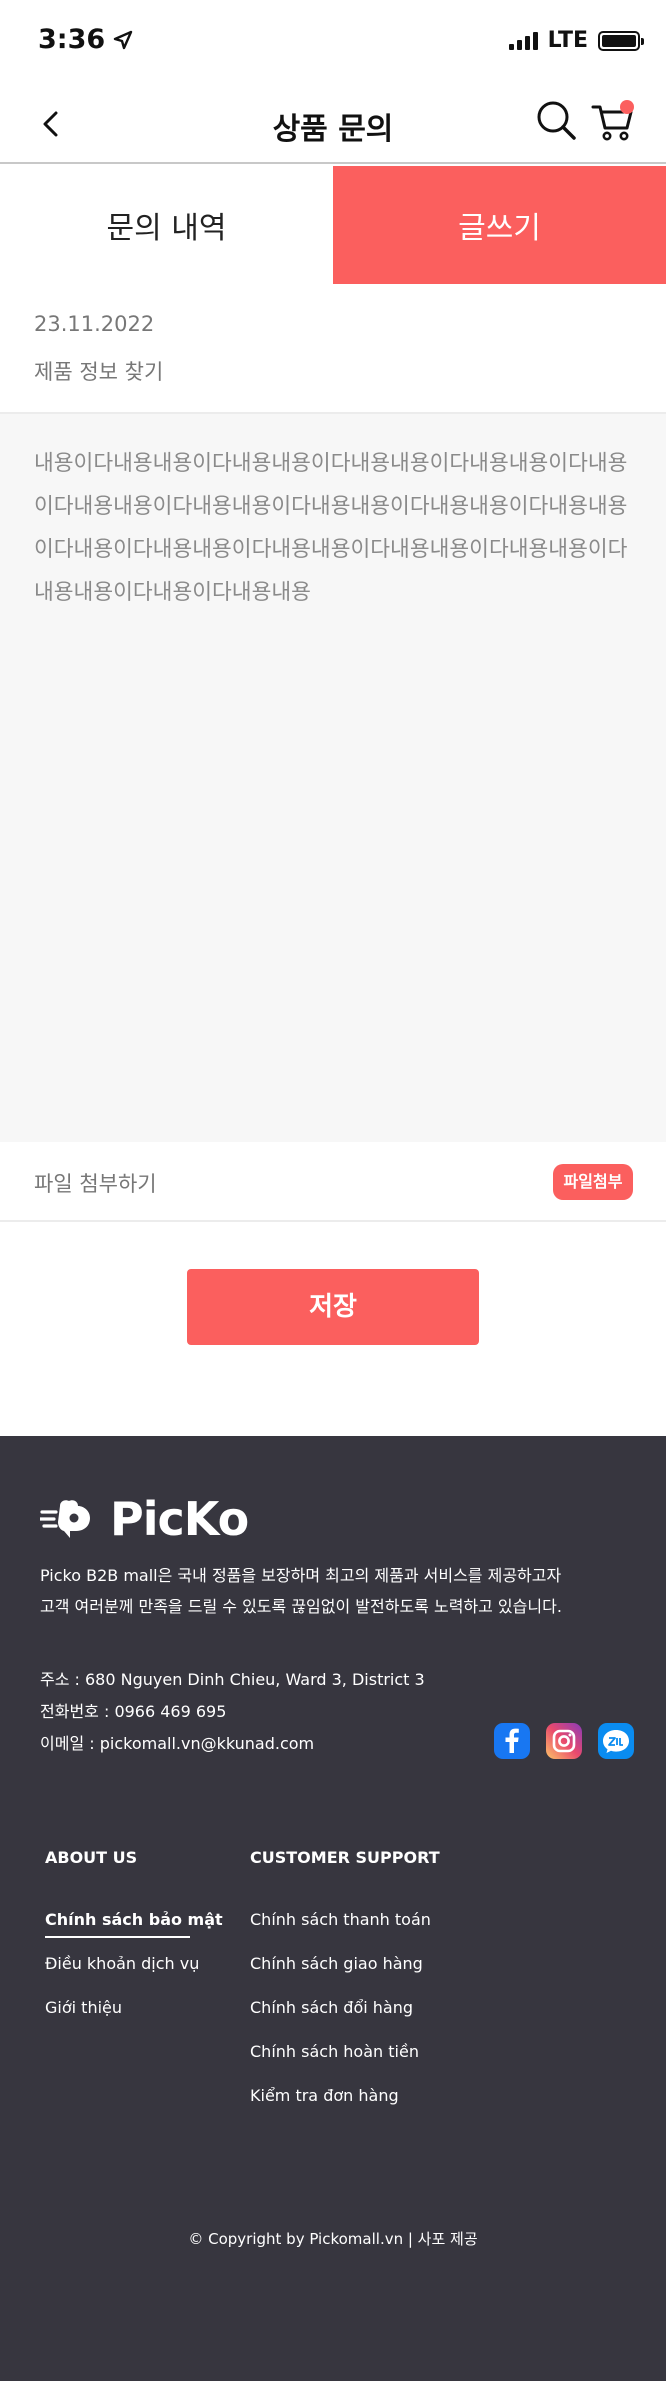 Image resolution: width=666 pixels, height=2381 pixels. I want to click on search-button, so click(556, 120).